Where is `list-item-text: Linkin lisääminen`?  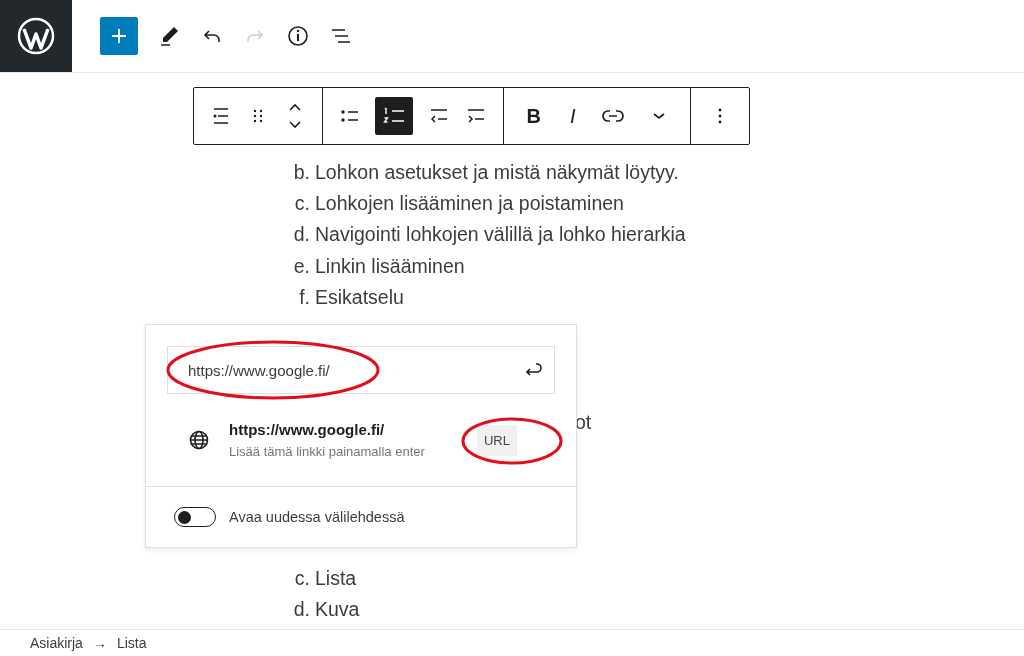 list-item-text: Linkin lisääminen is located at coordinates (390, 266).